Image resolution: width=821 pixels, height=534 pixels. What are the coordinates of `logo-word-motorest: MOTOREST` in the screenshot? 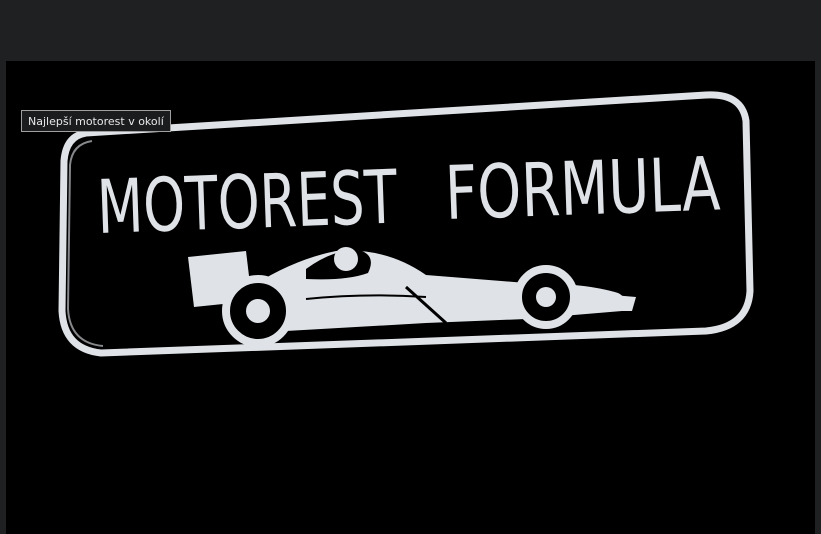 It's located at (247, 203).